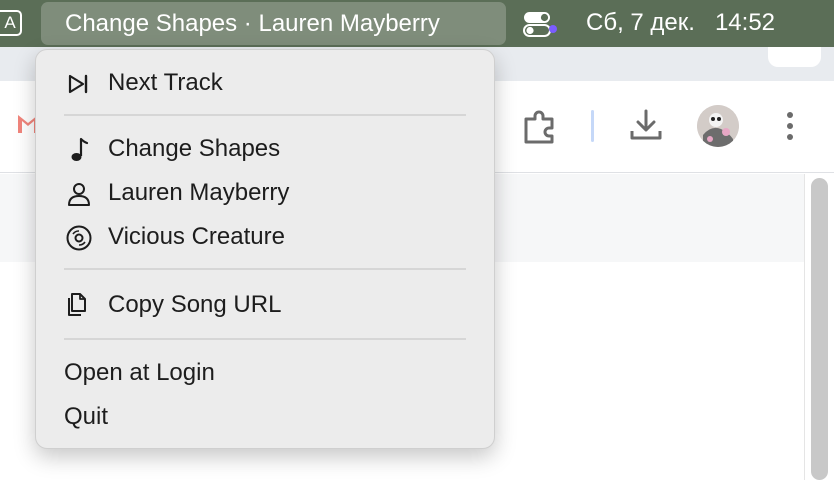  Describe the element at coordinates (718, 126) in the screenshot. I see `profile-avatar` at that location.